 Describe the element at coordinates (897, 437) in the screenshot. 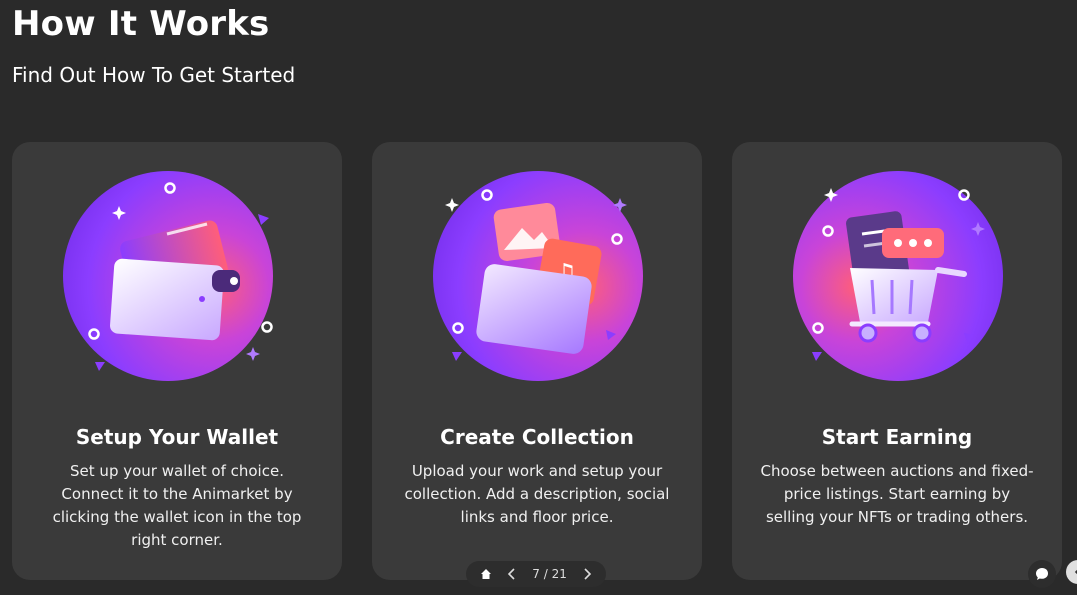

I see `card-title: Start Earning` at that location.